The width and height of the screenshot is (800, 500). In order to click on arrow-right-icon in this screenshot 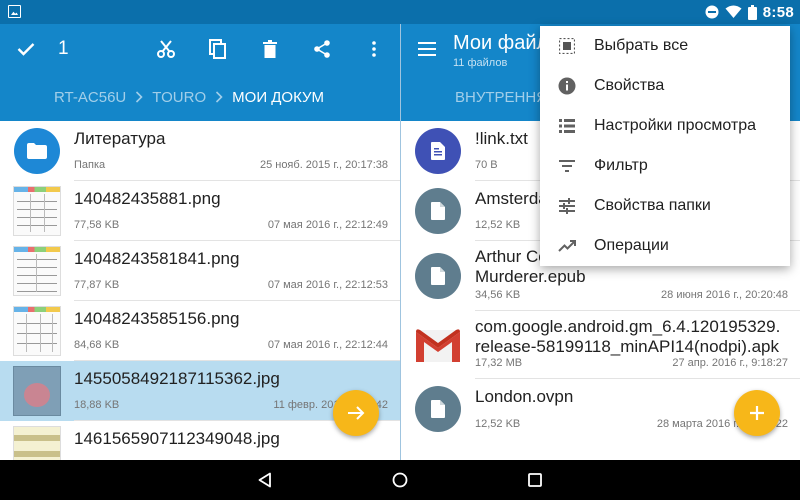, I will do `click(356, 413)`.